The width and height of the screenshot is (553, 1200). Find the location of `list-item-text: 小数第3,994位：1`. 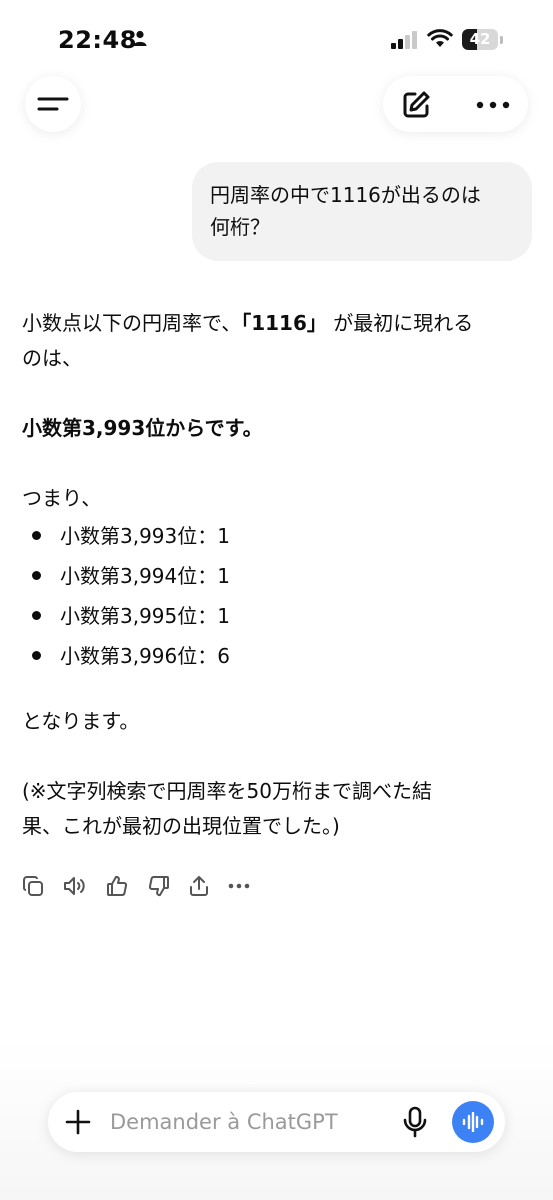

list-item-text: 小数第3,994位：1 is located at coordinates (145, 576).